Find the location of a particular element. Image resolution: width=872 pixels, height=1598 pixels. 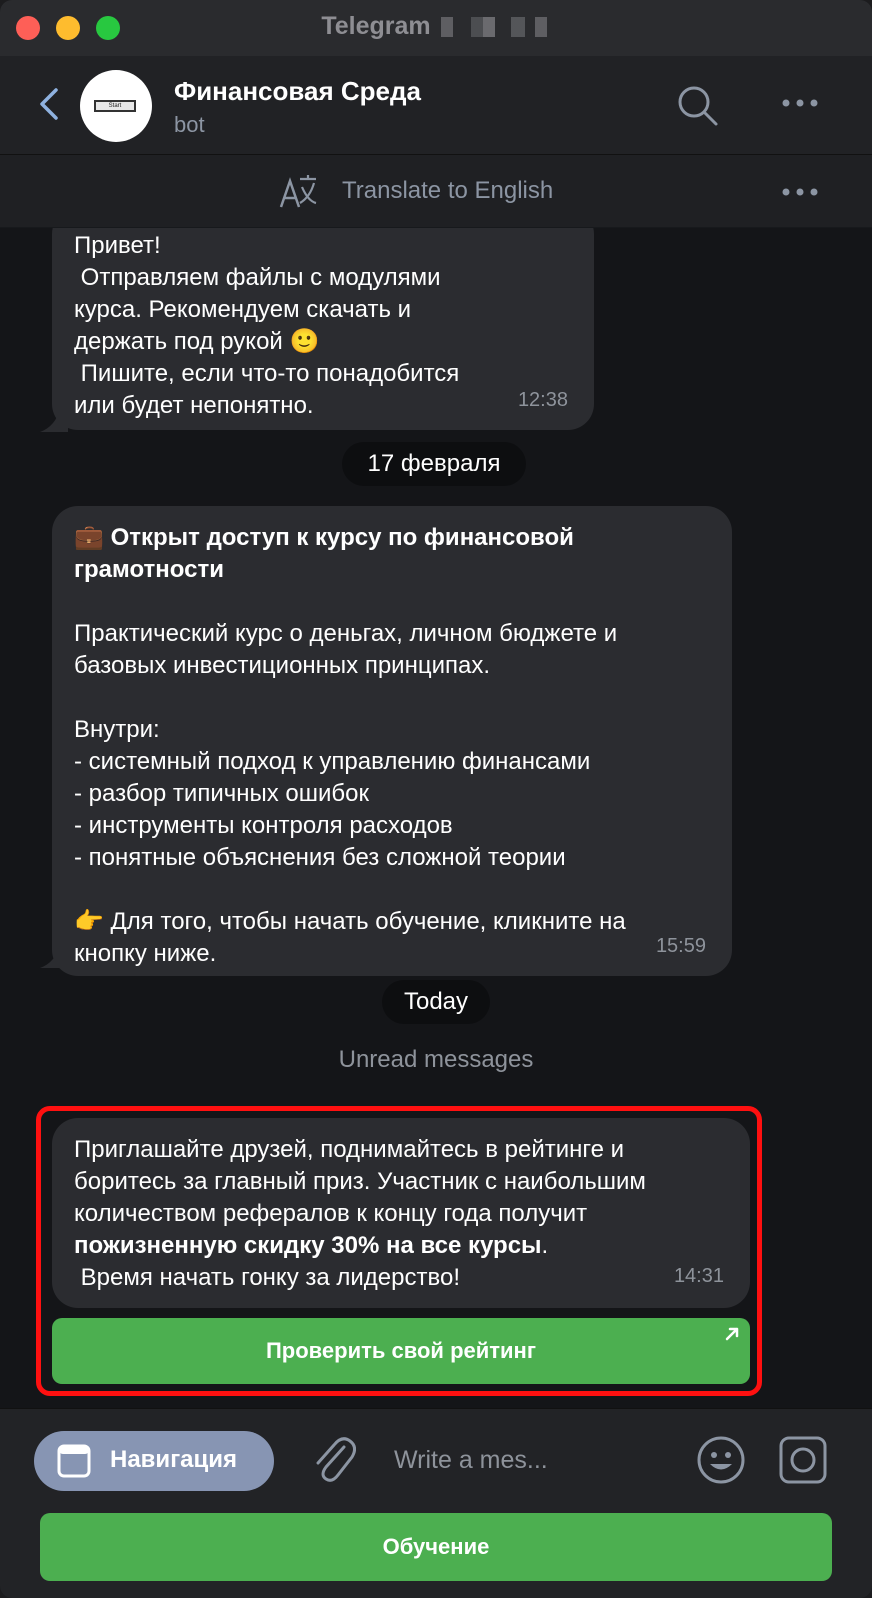

avatar: Start is located at coordinates (116, 106).